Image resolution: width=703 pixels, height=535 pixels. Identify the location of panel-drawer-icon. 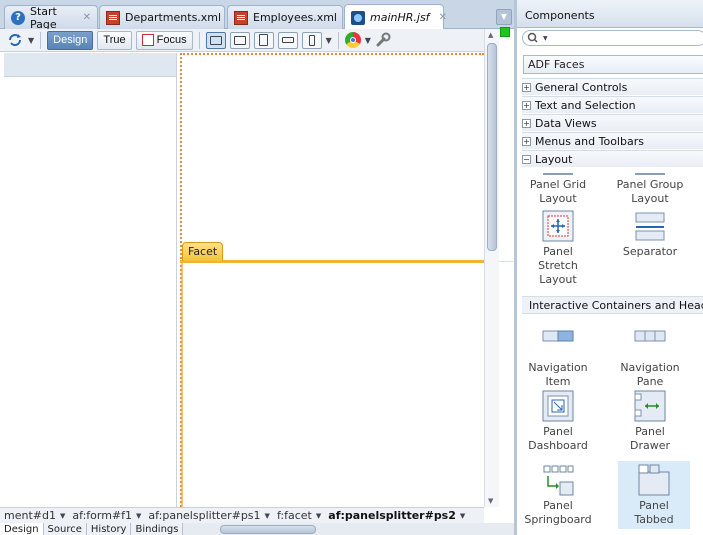
(650, 406).